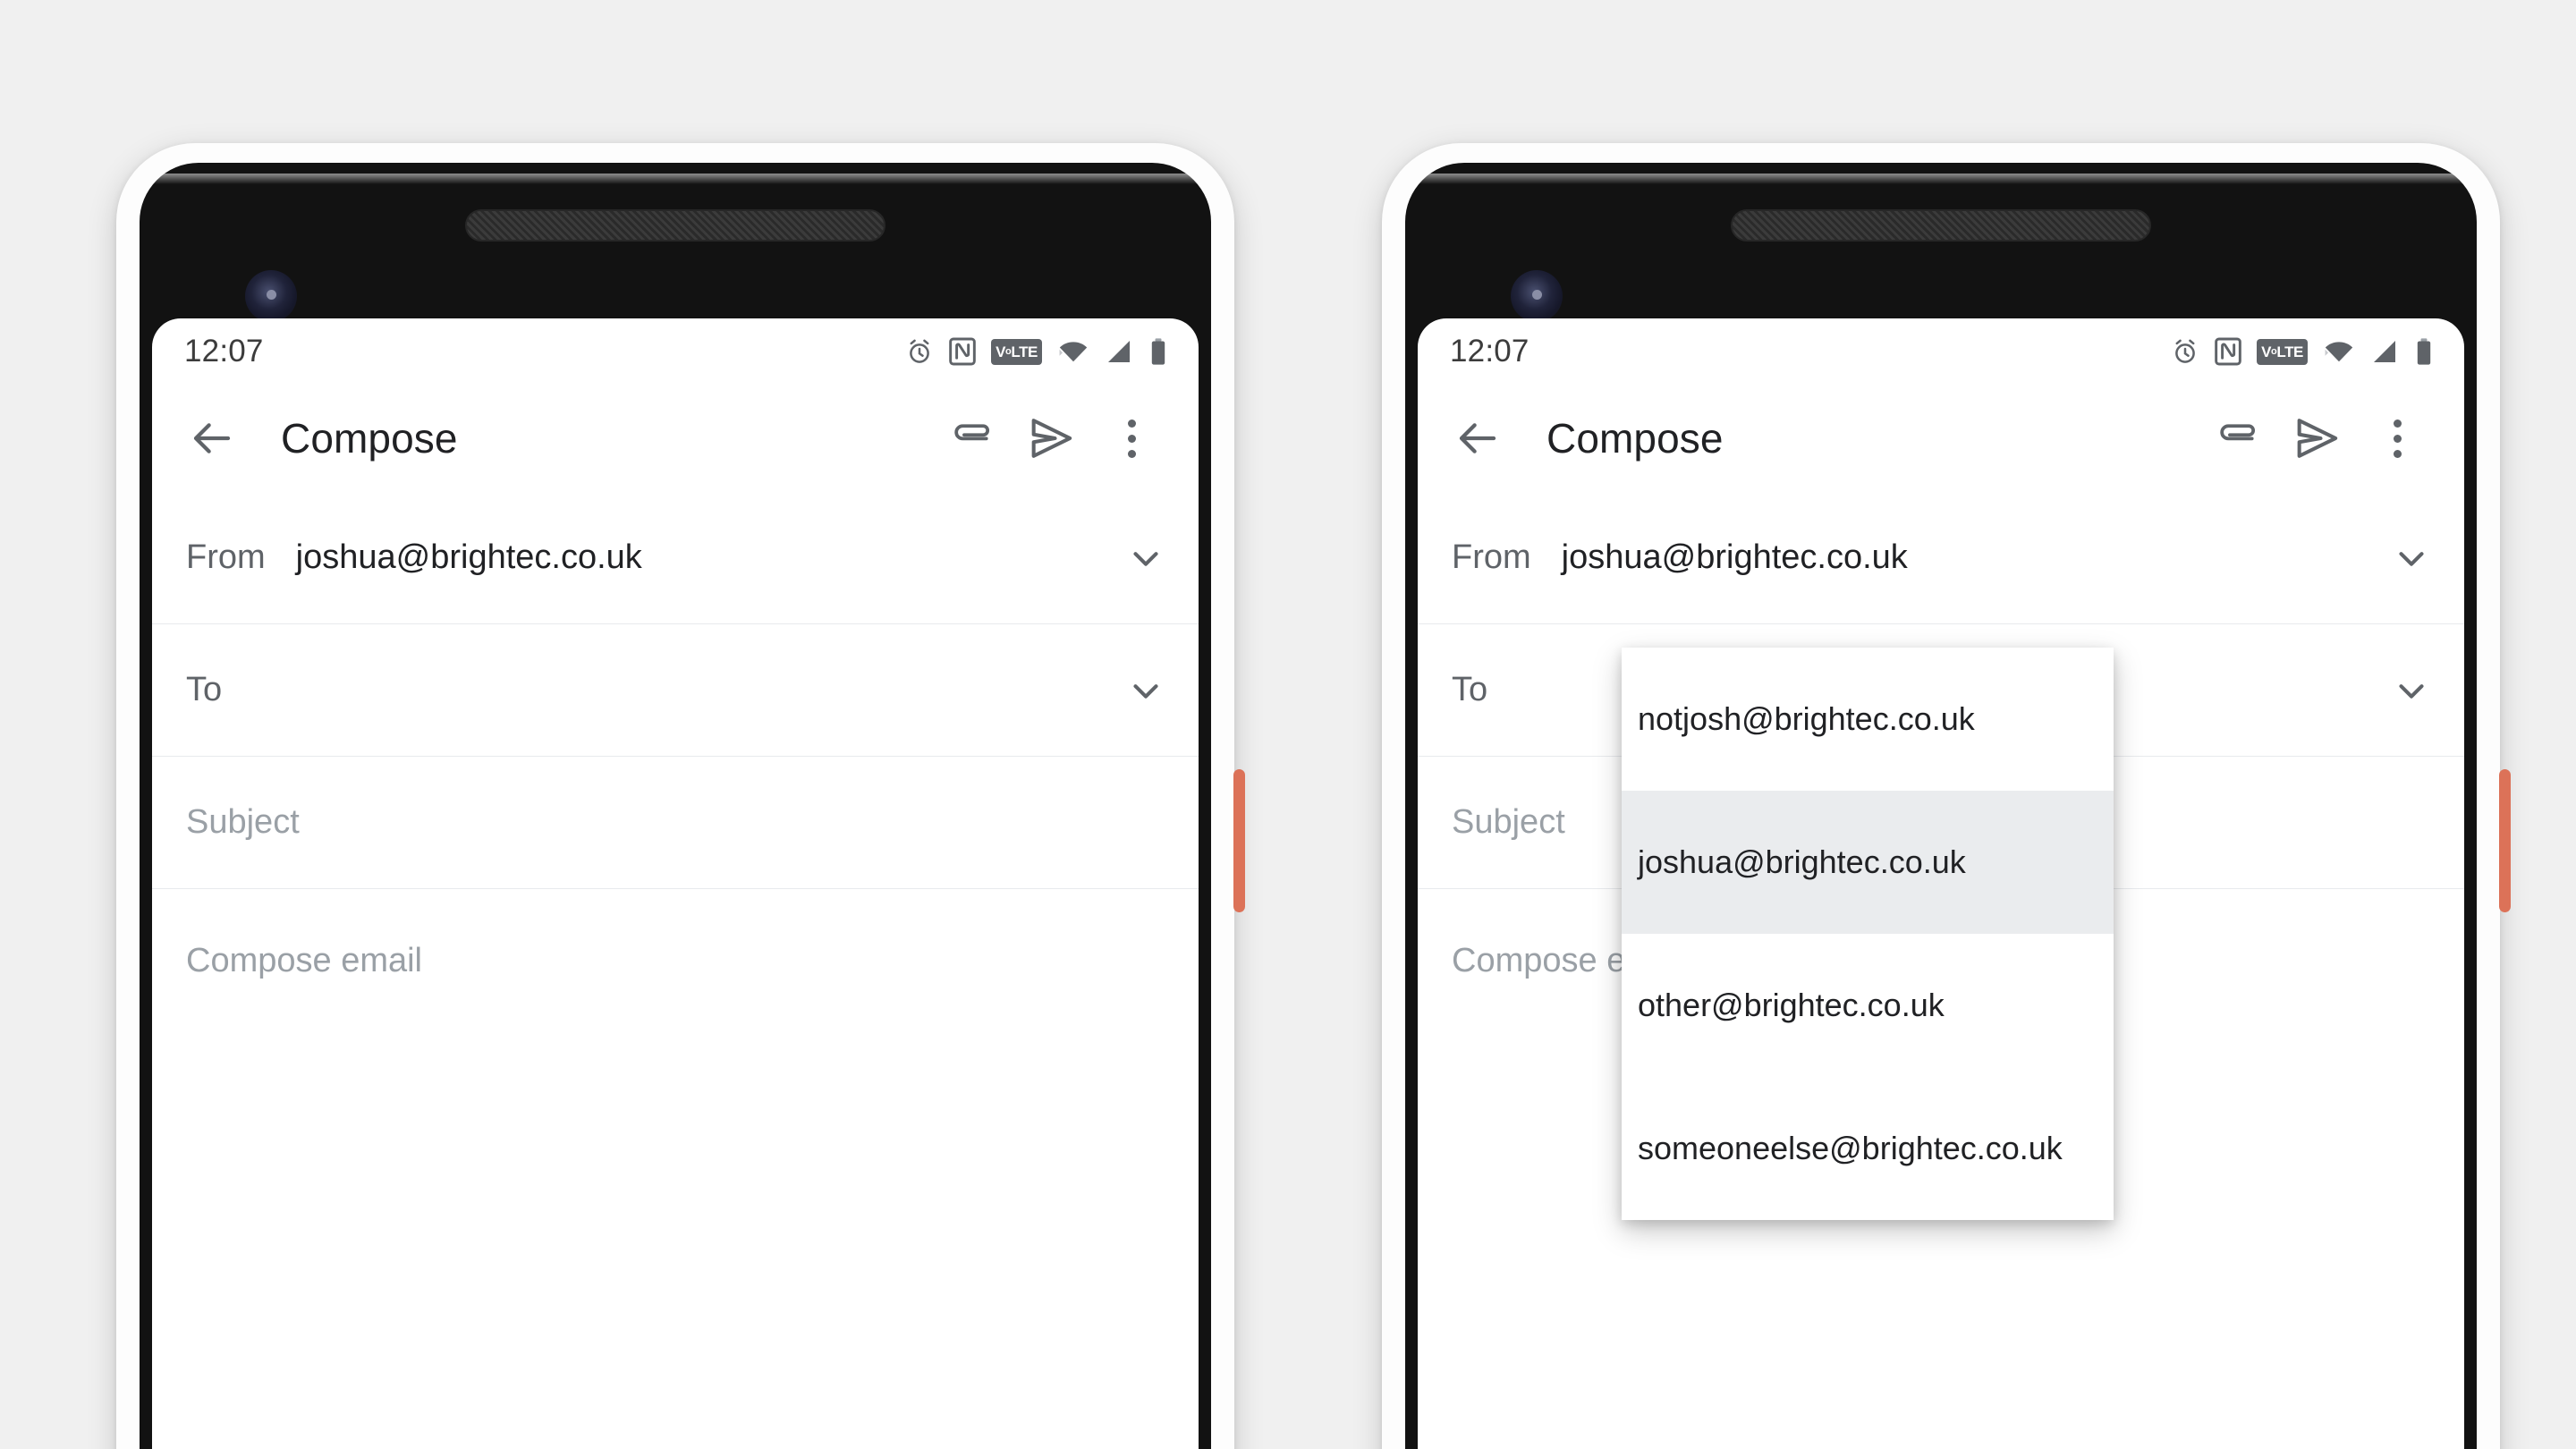 Image resolution: width=2576 pixels, height=1449 pixels. I want to click on body-field-row: Compose email, so click(675, 960).